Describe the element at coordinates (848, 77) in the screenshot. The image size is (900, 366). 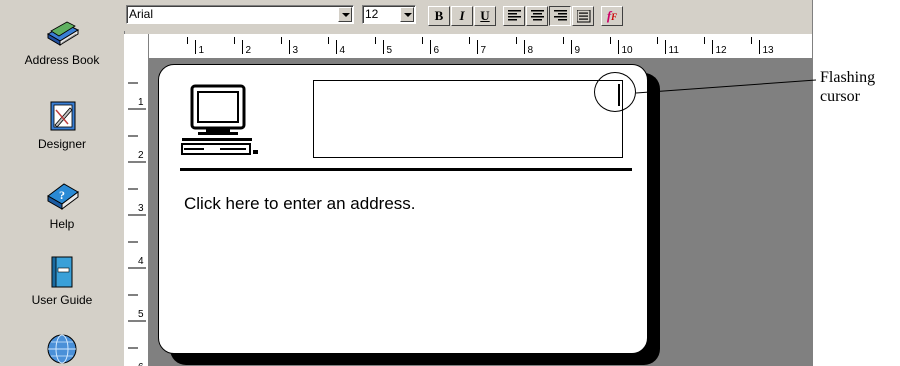
I see `callout-line-1: Flashing` at that location.